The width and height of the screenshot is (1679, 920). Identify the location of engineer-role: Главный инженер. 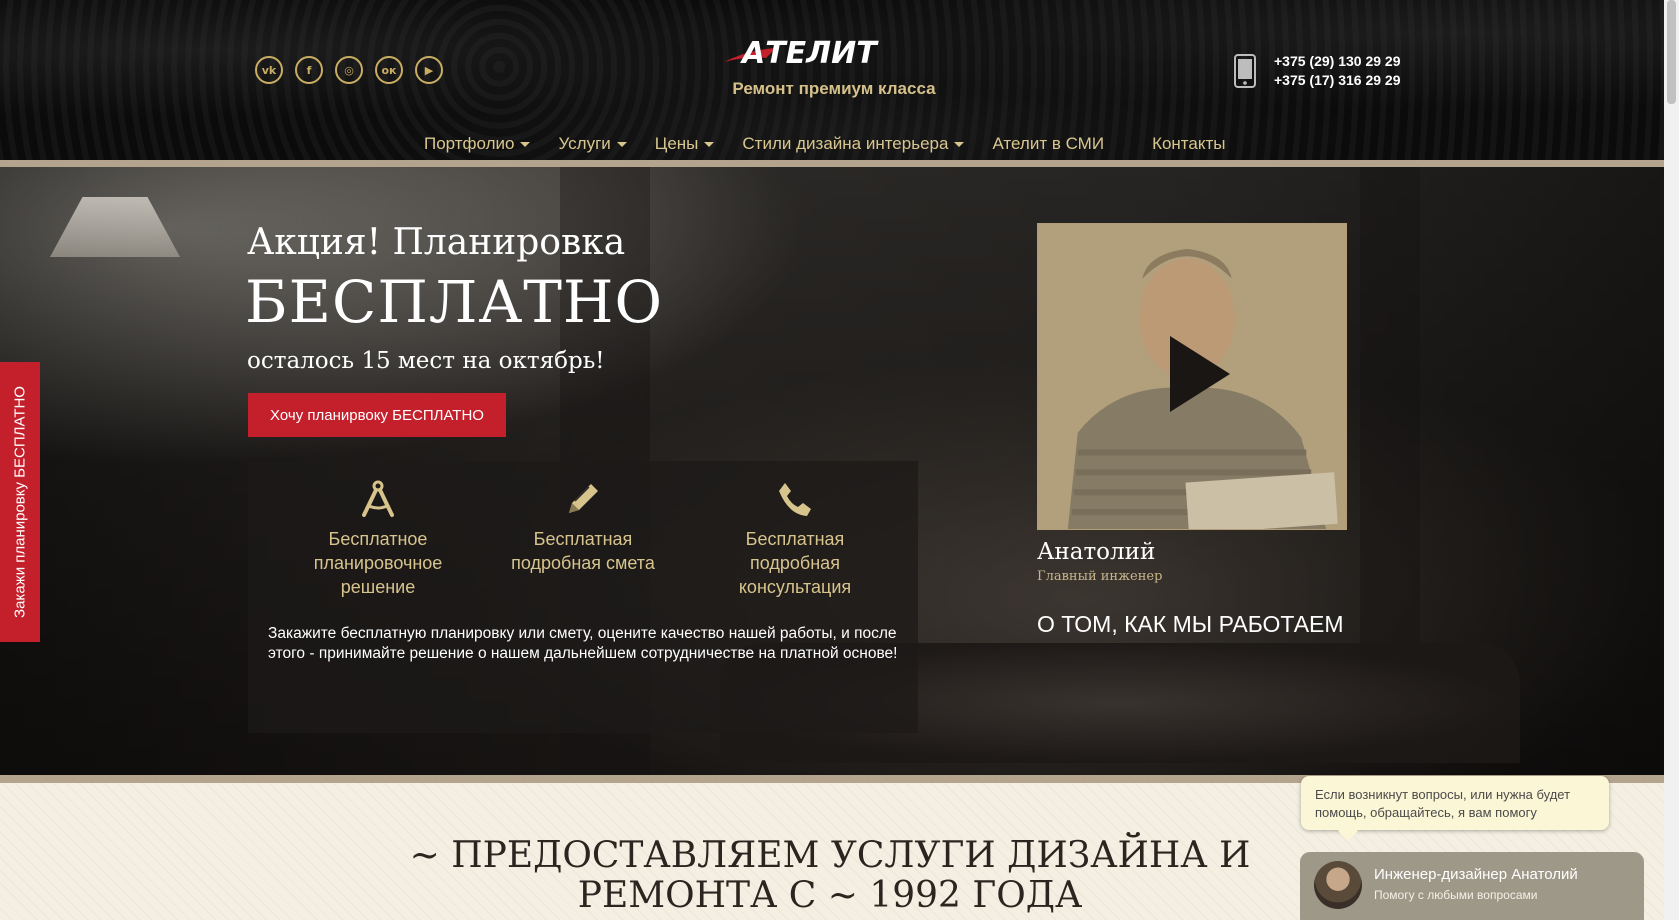
(1100, 576).